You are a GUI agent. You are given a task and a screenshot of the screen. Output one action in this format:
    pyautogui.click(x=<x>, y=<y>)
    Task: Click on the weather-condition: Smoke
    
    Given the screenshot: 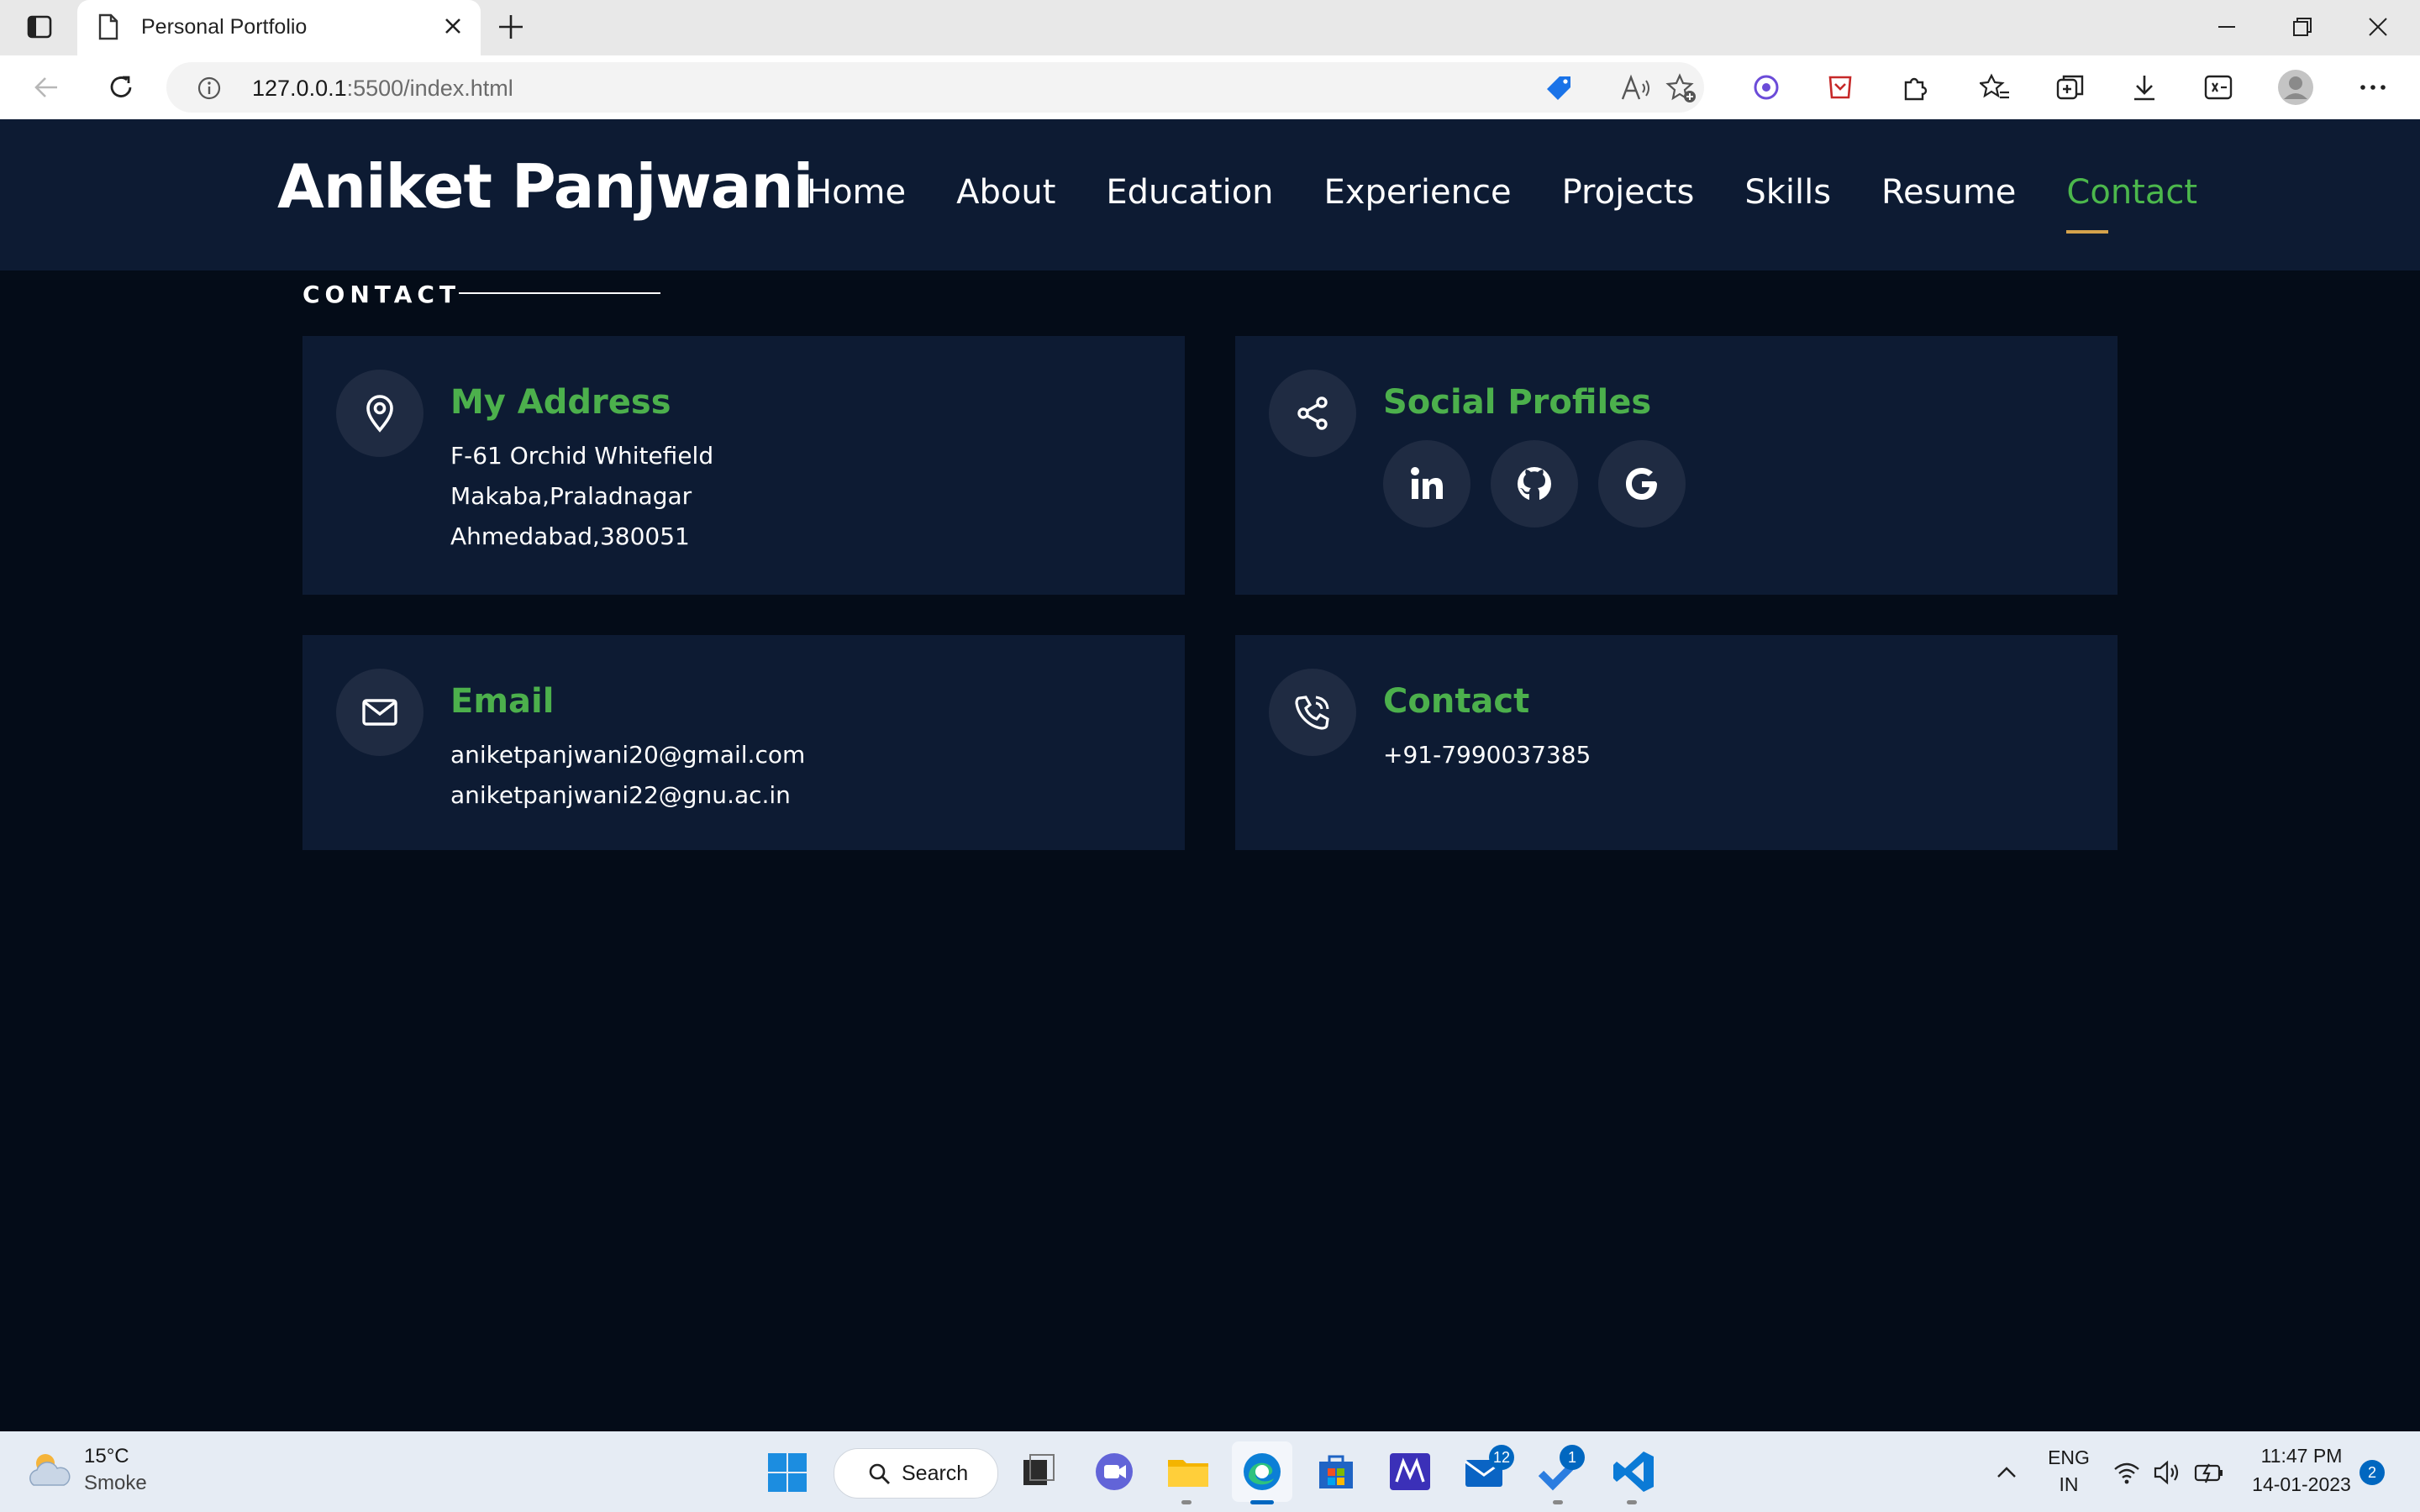 What is the action you would take?
    pyautogui.click(x=116, y=1483)
    